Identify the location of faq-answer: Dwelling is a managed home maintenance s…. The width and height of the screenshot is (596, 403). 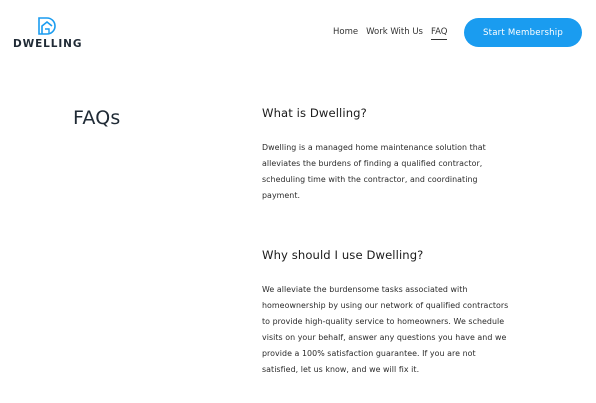
(374, 171).